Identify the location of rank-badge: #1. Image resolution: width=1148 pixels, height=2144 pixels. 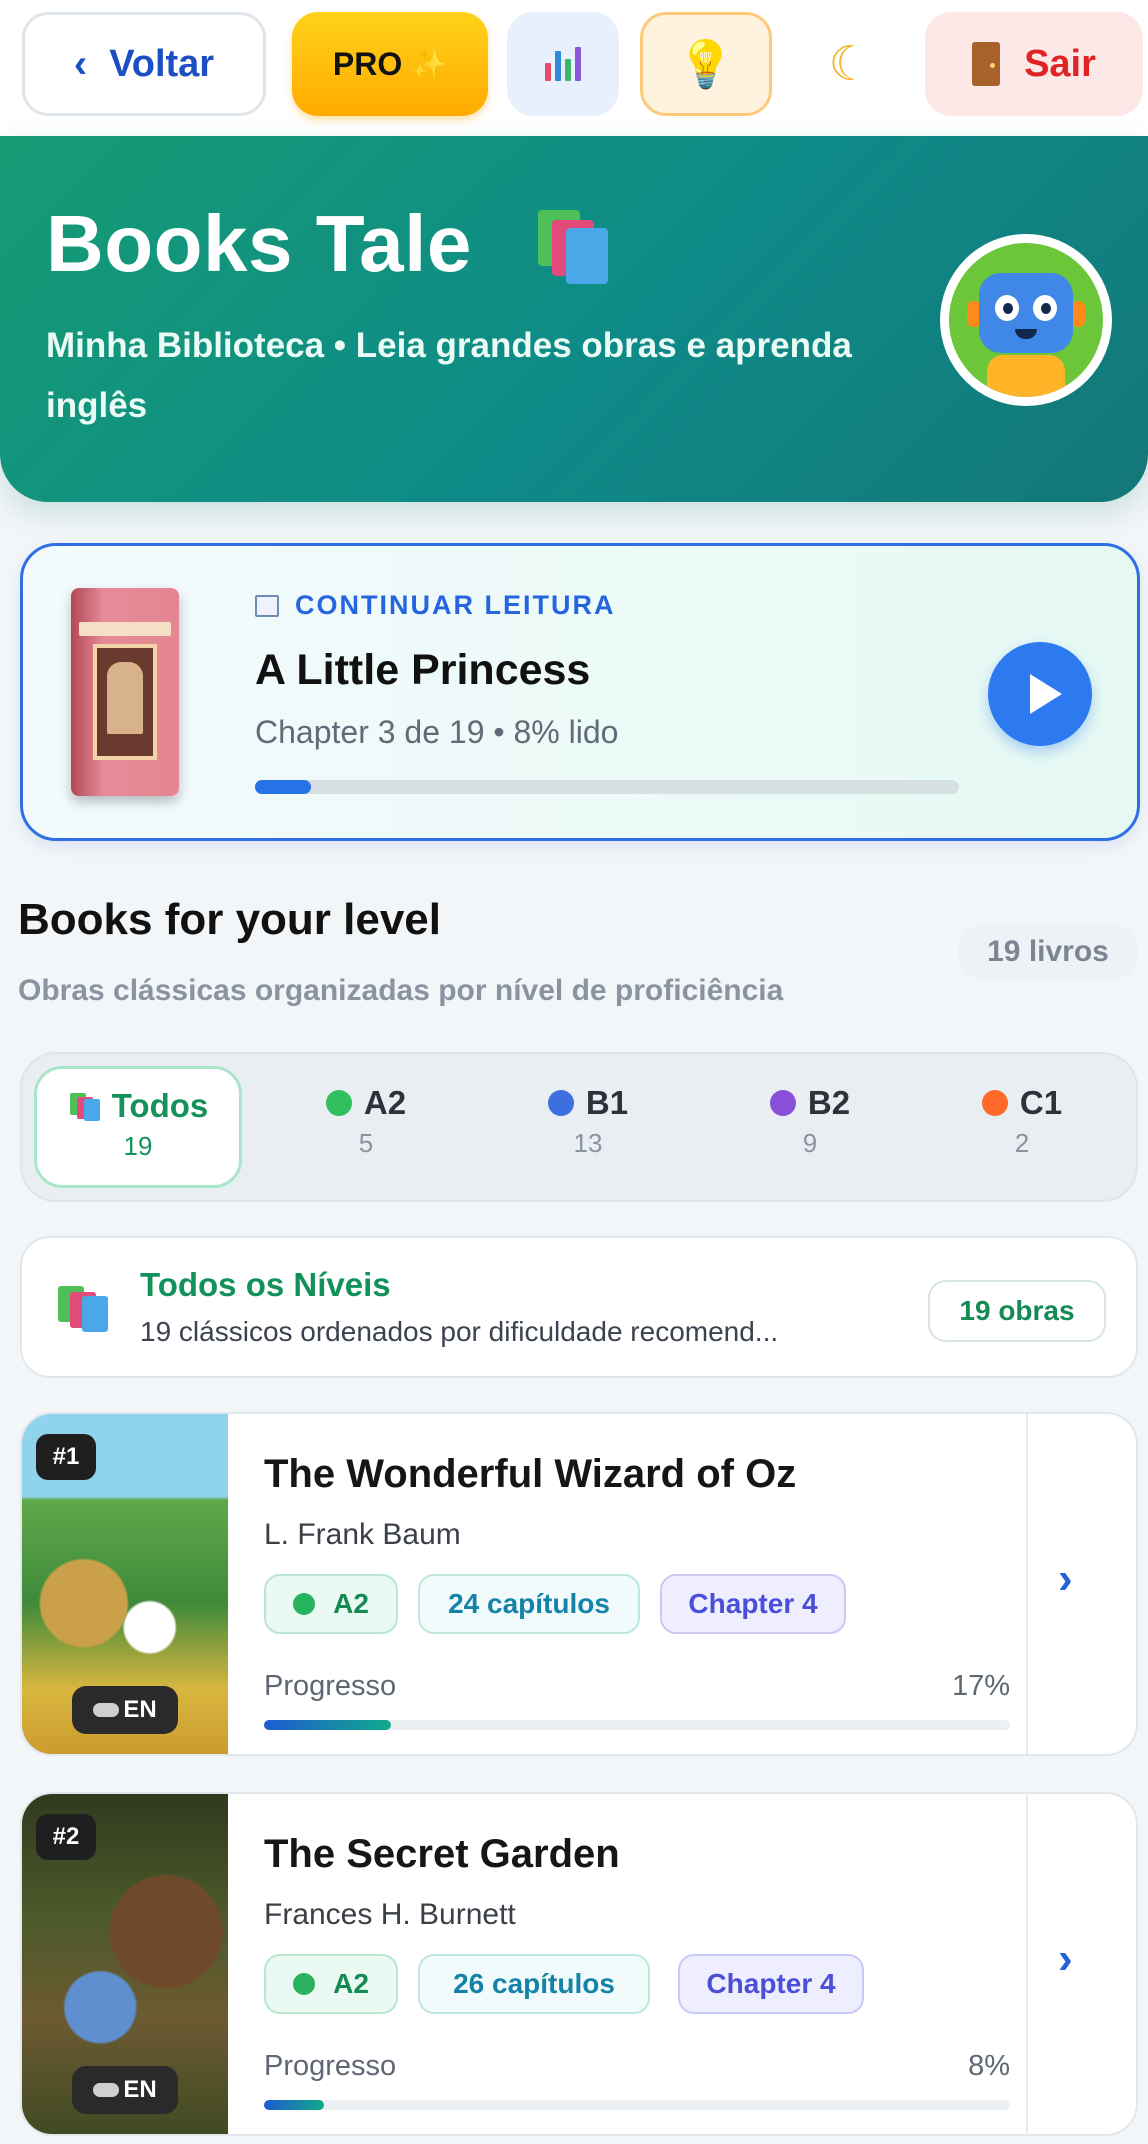
(66, 1457).